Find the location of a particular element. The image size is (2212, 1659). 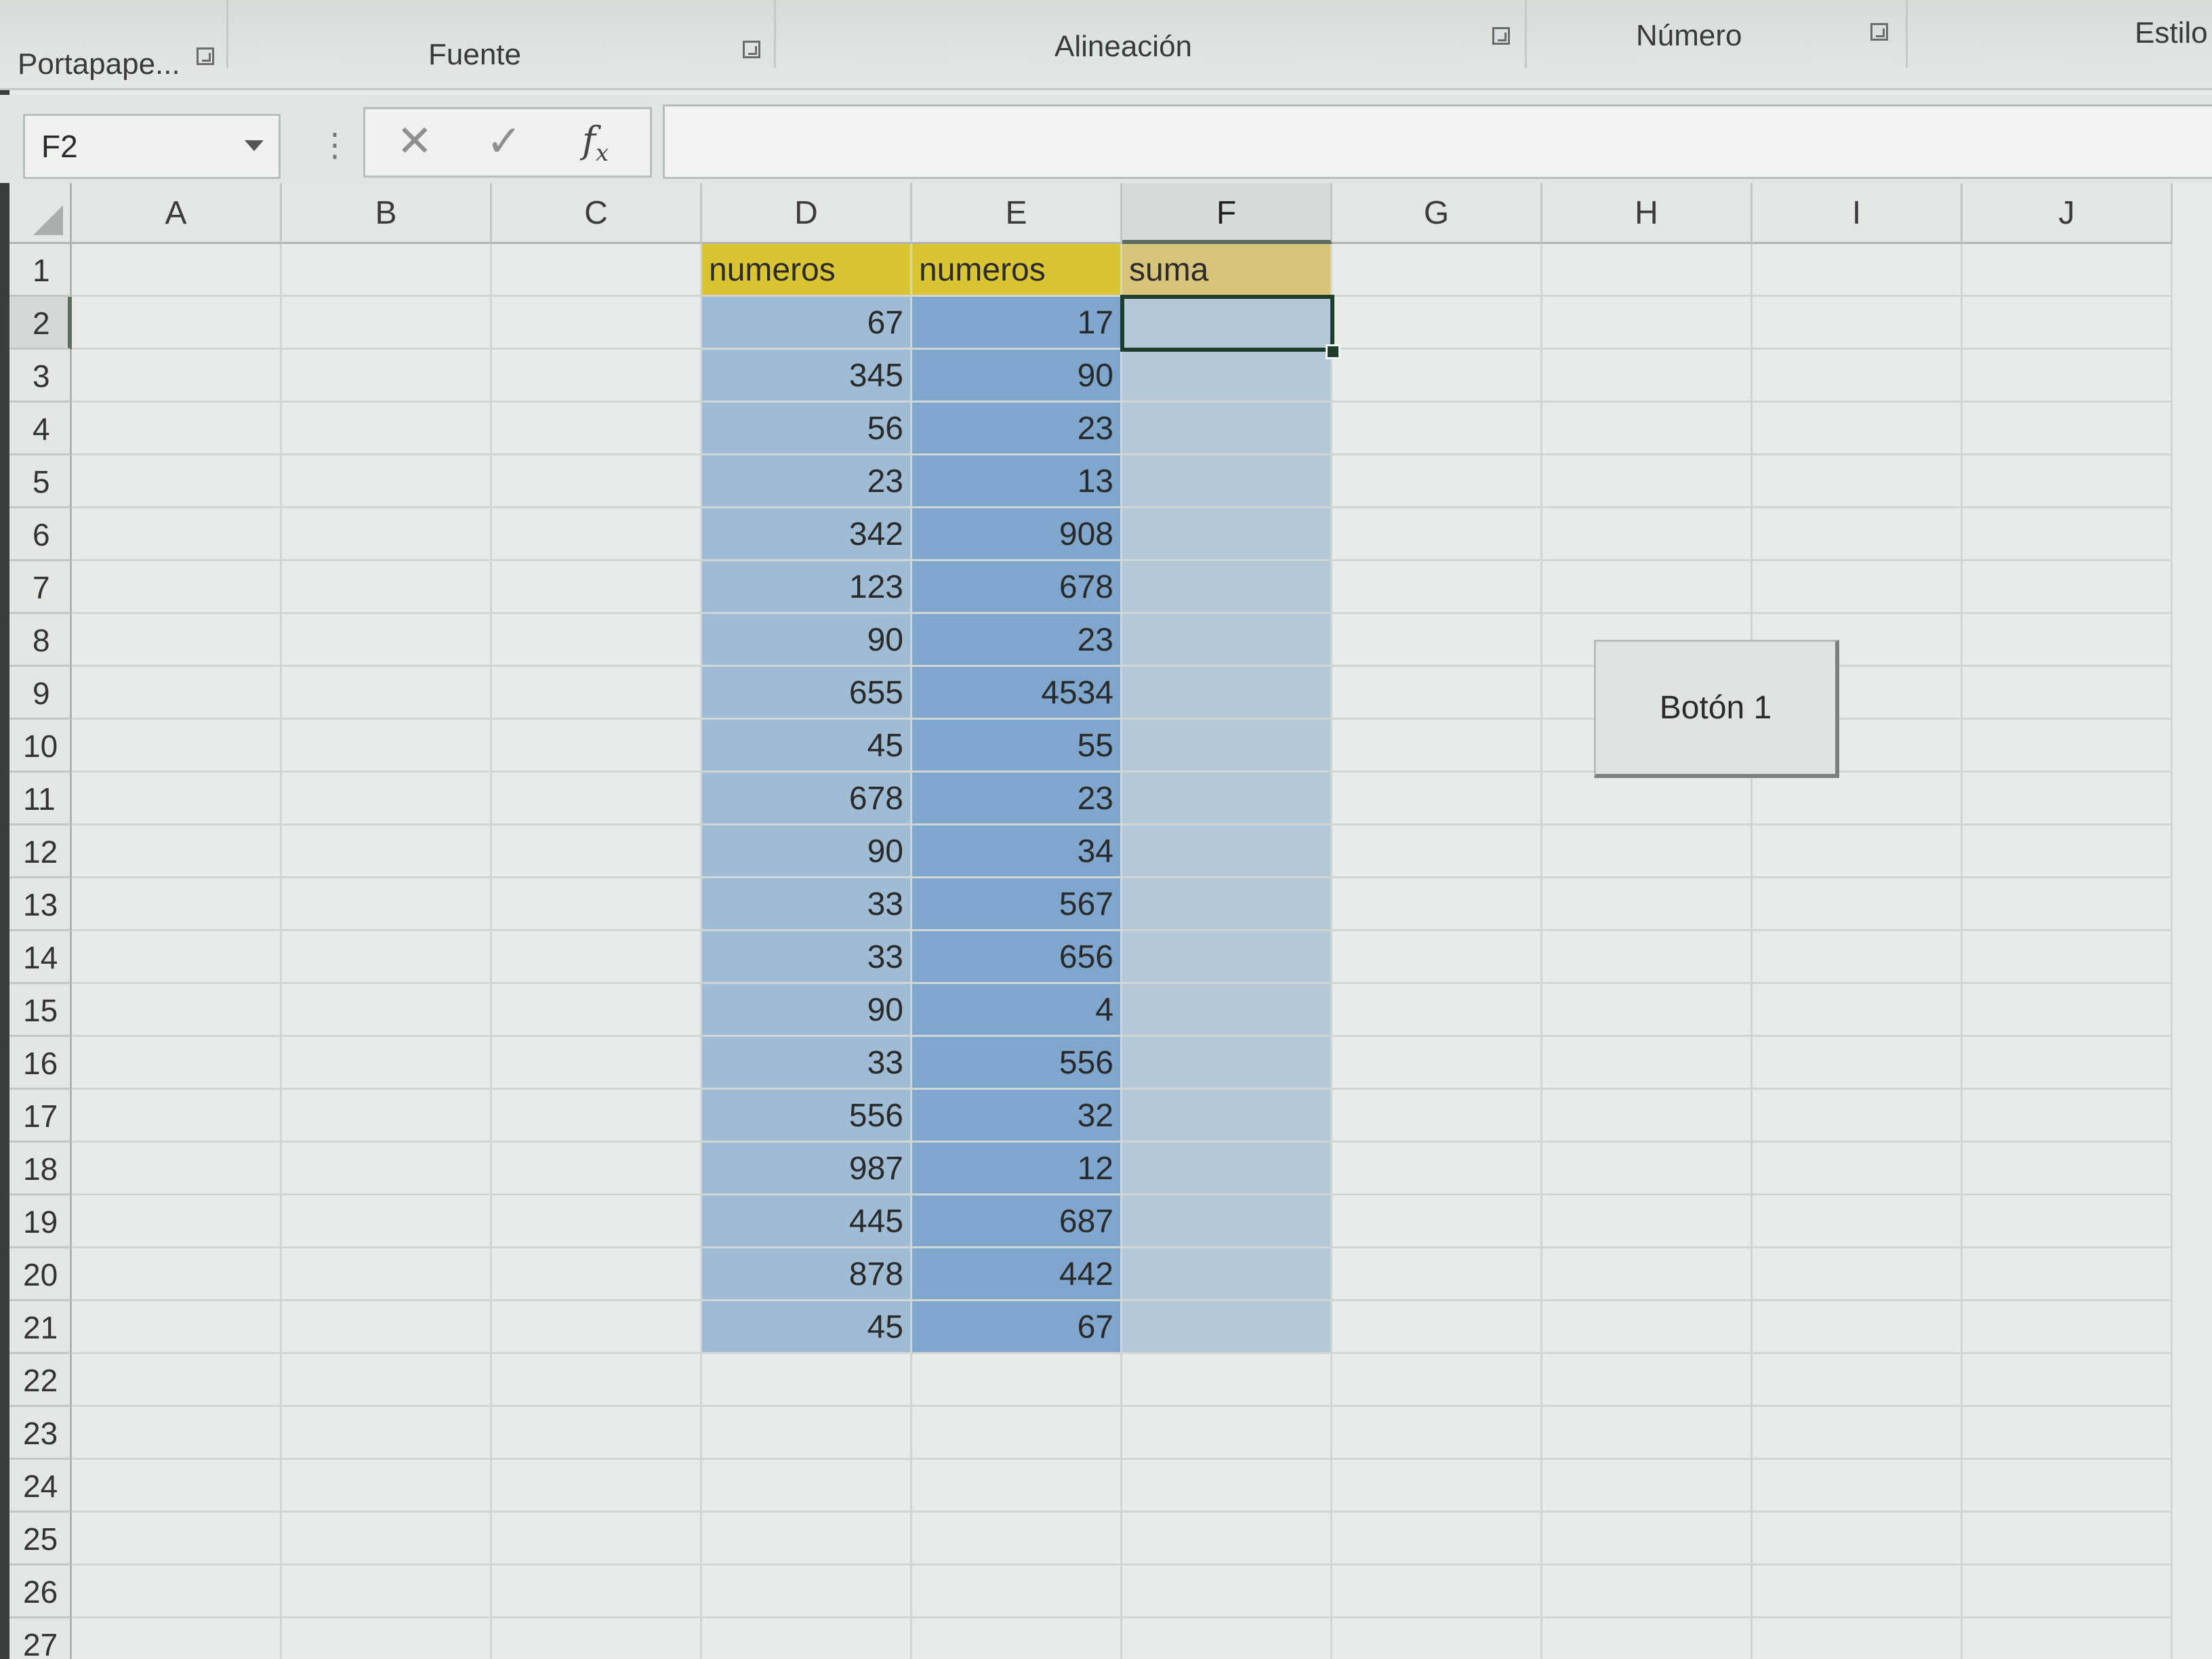

cell-g14 is located at coordinates (1437, 957).